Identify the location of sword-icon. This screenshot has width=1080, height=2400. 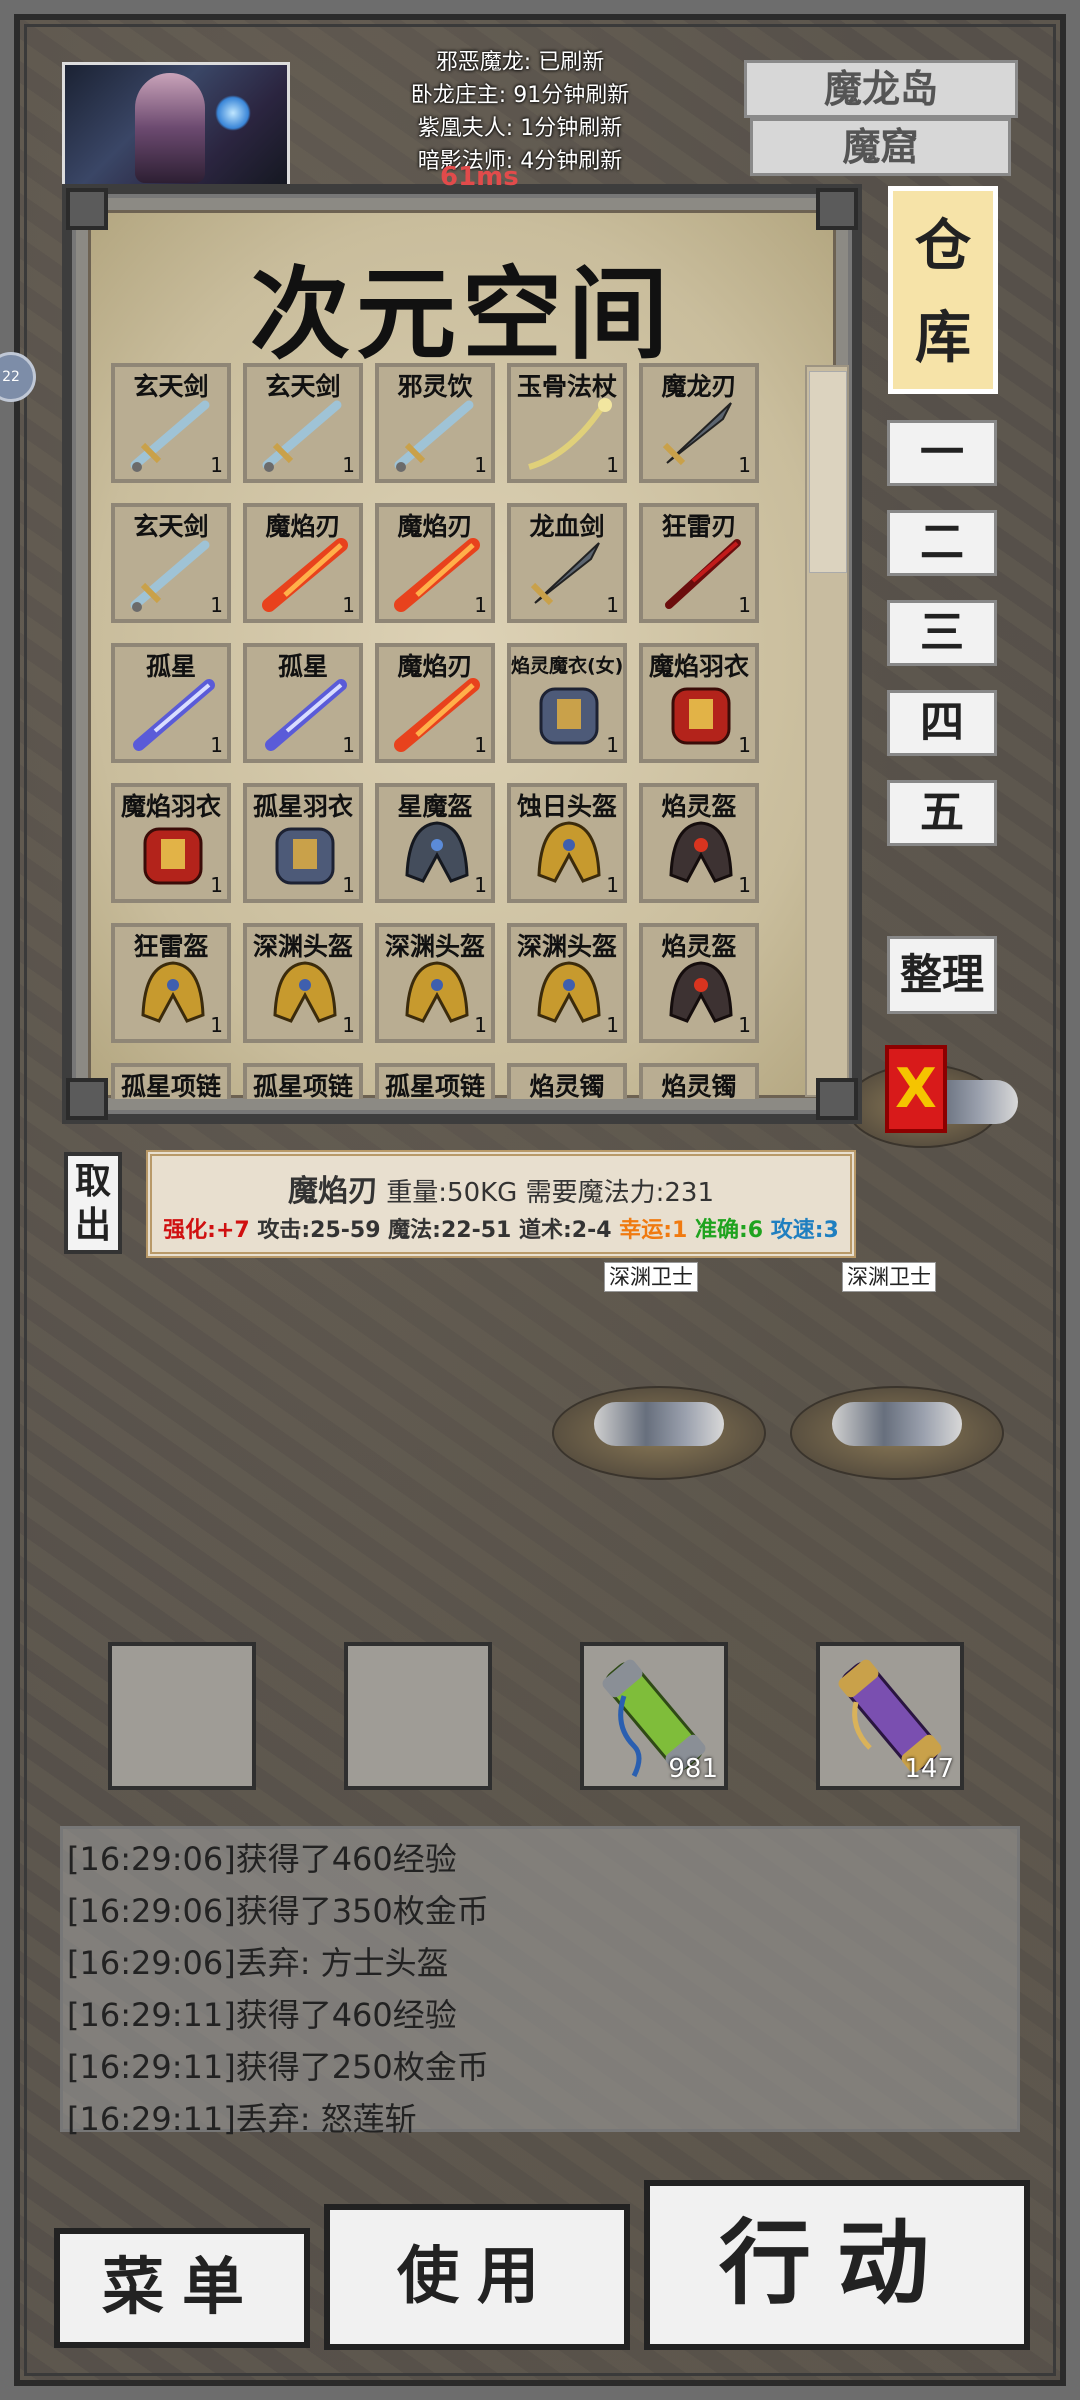
(302, 436).